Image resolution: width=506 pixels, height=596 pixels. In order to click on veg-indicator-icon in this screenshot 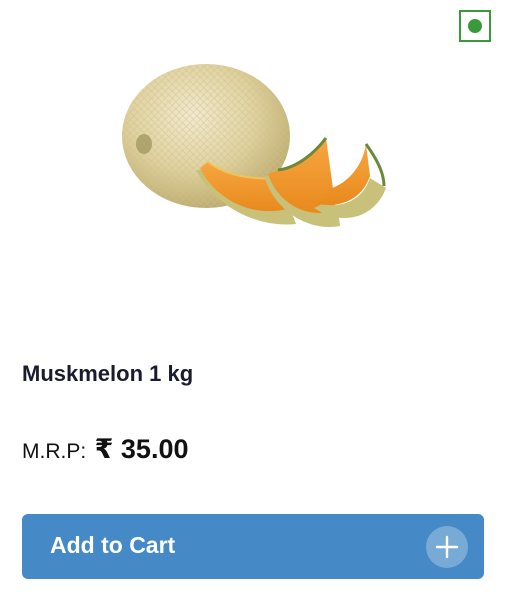, I will do `click(475, 26)`.